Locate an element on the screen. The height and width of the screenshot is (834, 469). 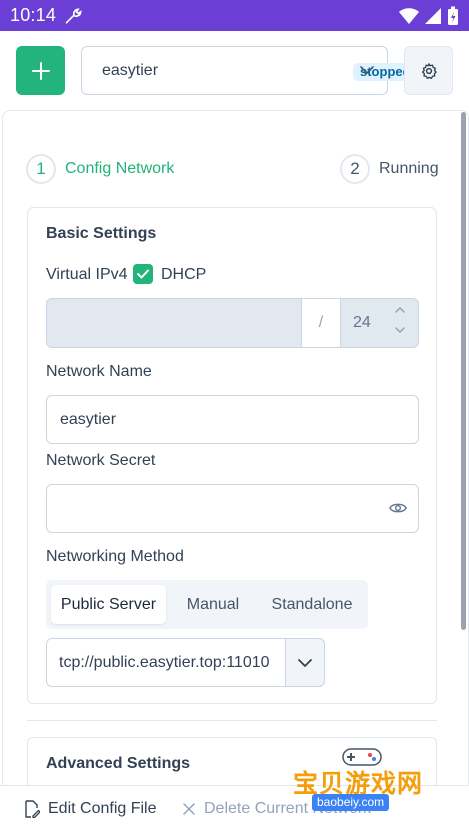
netmask-value: 24 is located at coordinates (362, 322).